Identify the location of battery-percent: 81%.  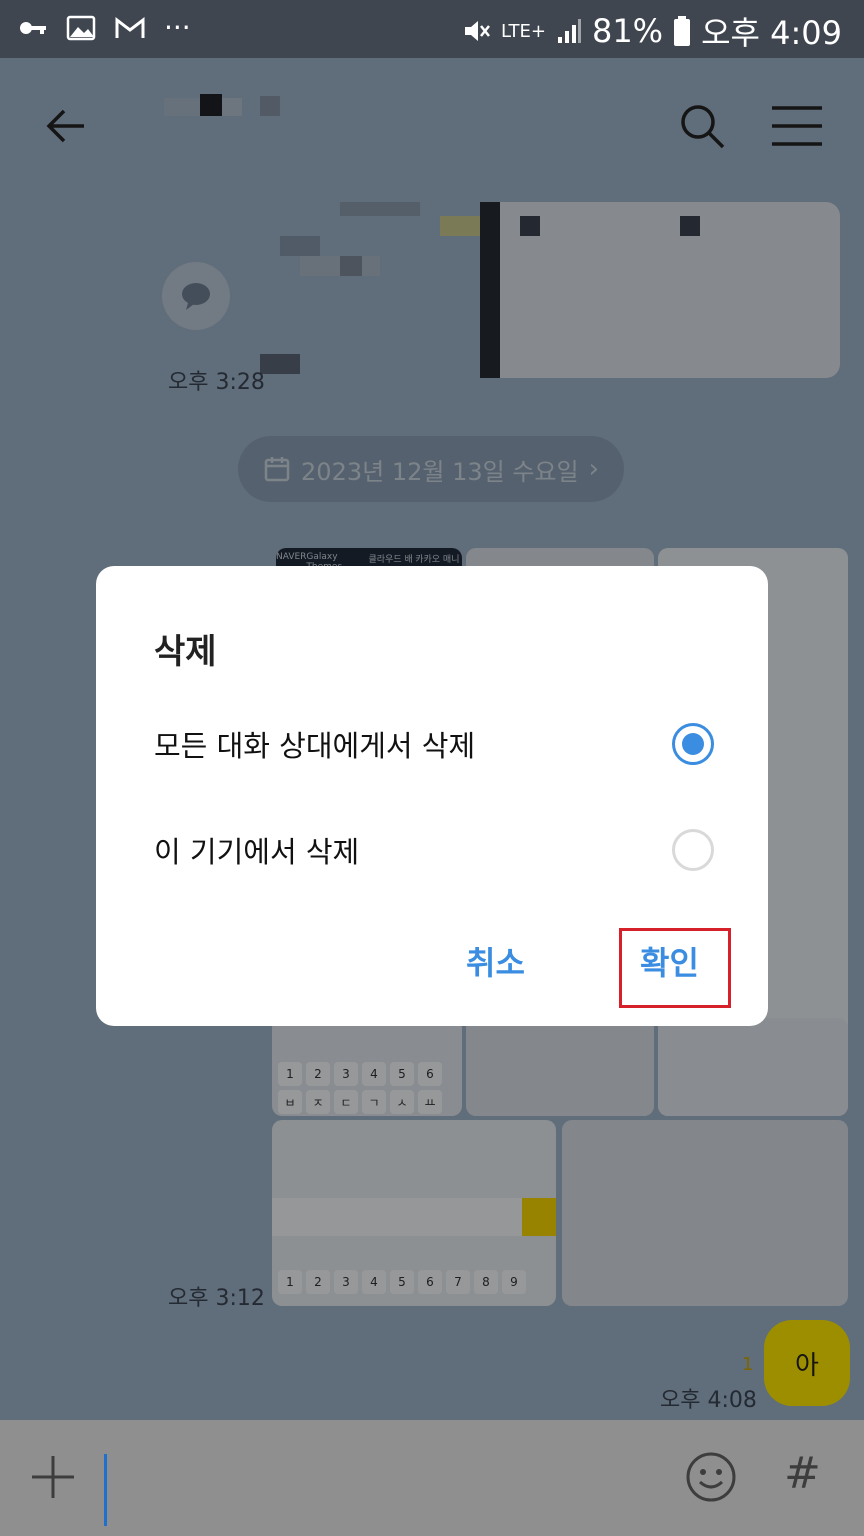
(627, 31).